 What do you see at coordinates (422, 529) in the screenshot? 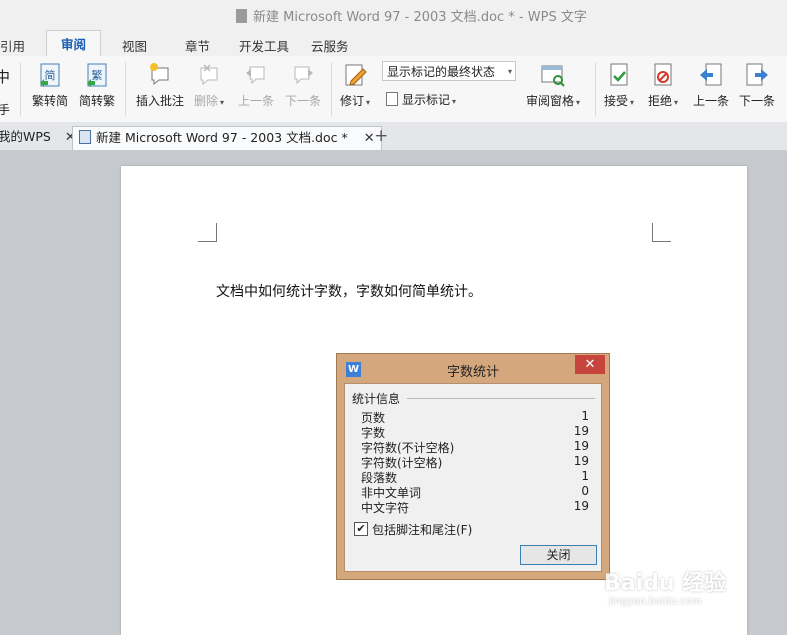
I see `include-footnotes-label: 包括脚注和尾注(F)` at bounding box center [422, 529].